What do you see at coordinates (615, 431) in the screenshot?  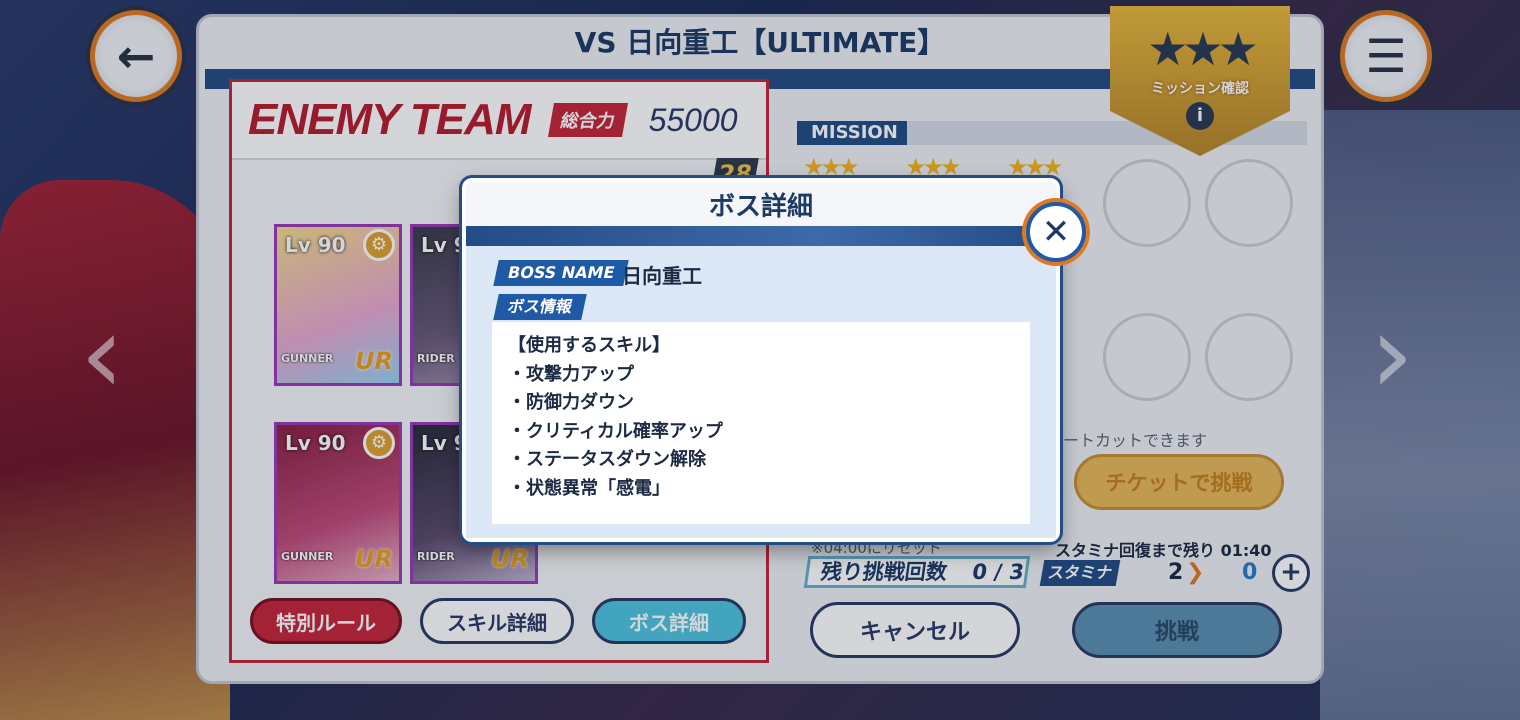 I see `info-line: ・クリティカル確率アップ` at bounding box center [615, 431].